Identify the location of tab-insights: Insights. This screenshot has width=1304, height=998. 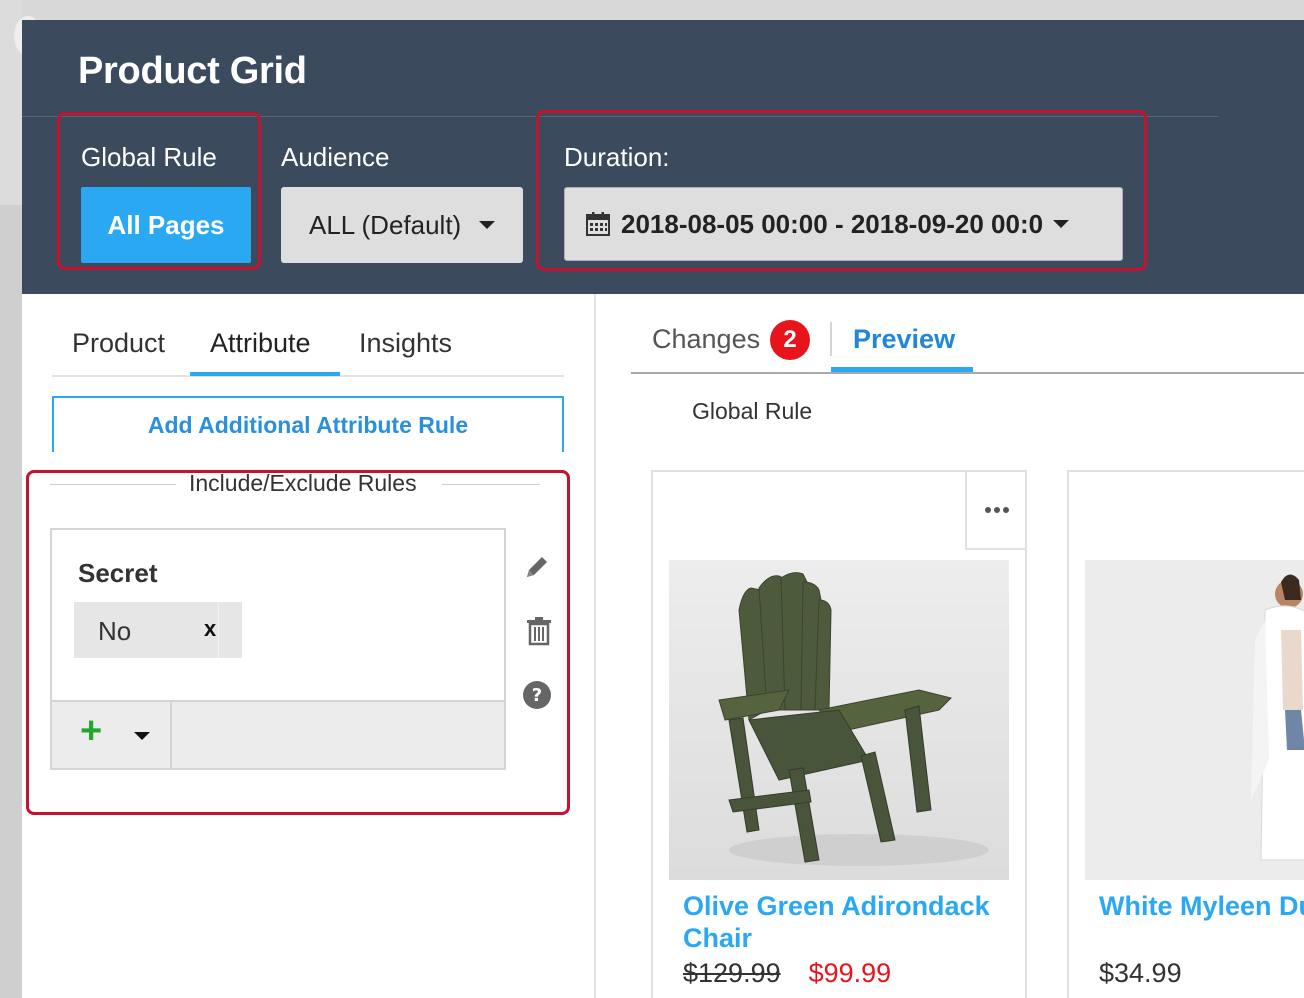
(405, 343).